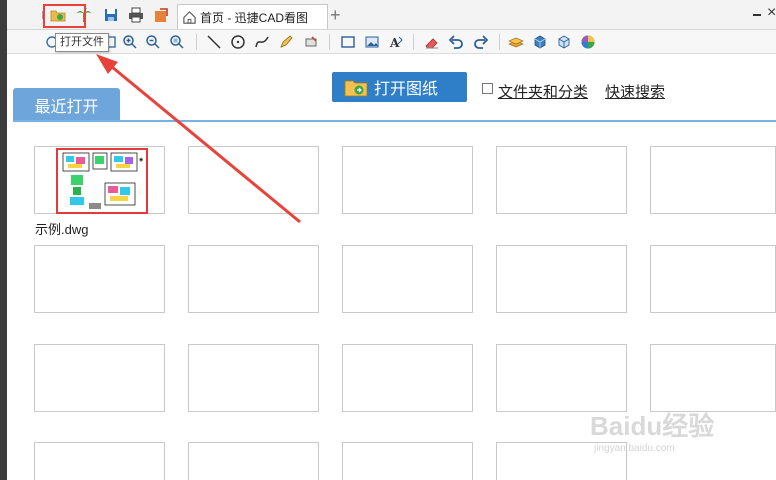 The width and height of the screenshot is (776, 480). Describe the element at coordinates (543, 91) in the screenshot. I see `folder-category-link: 文件夹和分类` at that location.